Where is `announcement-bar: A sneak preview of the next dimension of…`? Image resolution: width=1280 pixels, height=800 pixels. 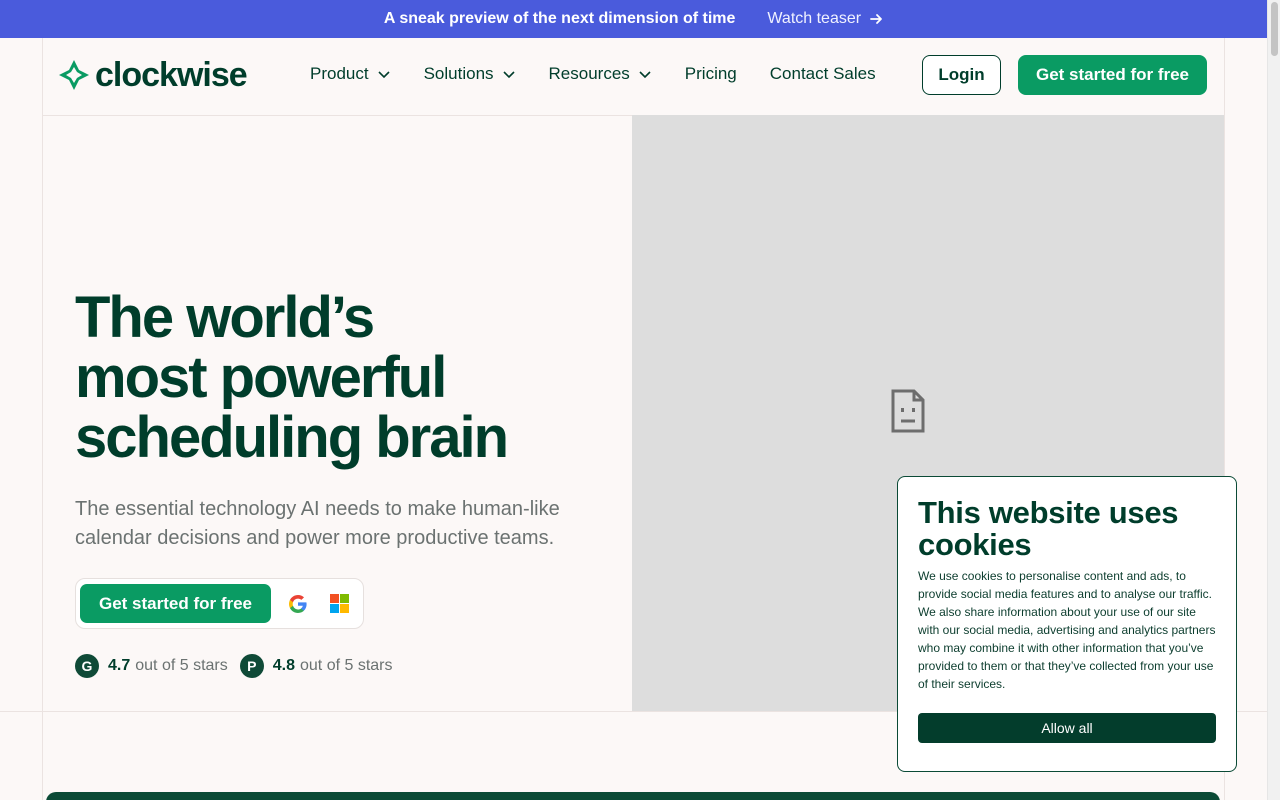
announcement-bar: A sneak preview of the next dimension of… is located at coordinates (633, 19).